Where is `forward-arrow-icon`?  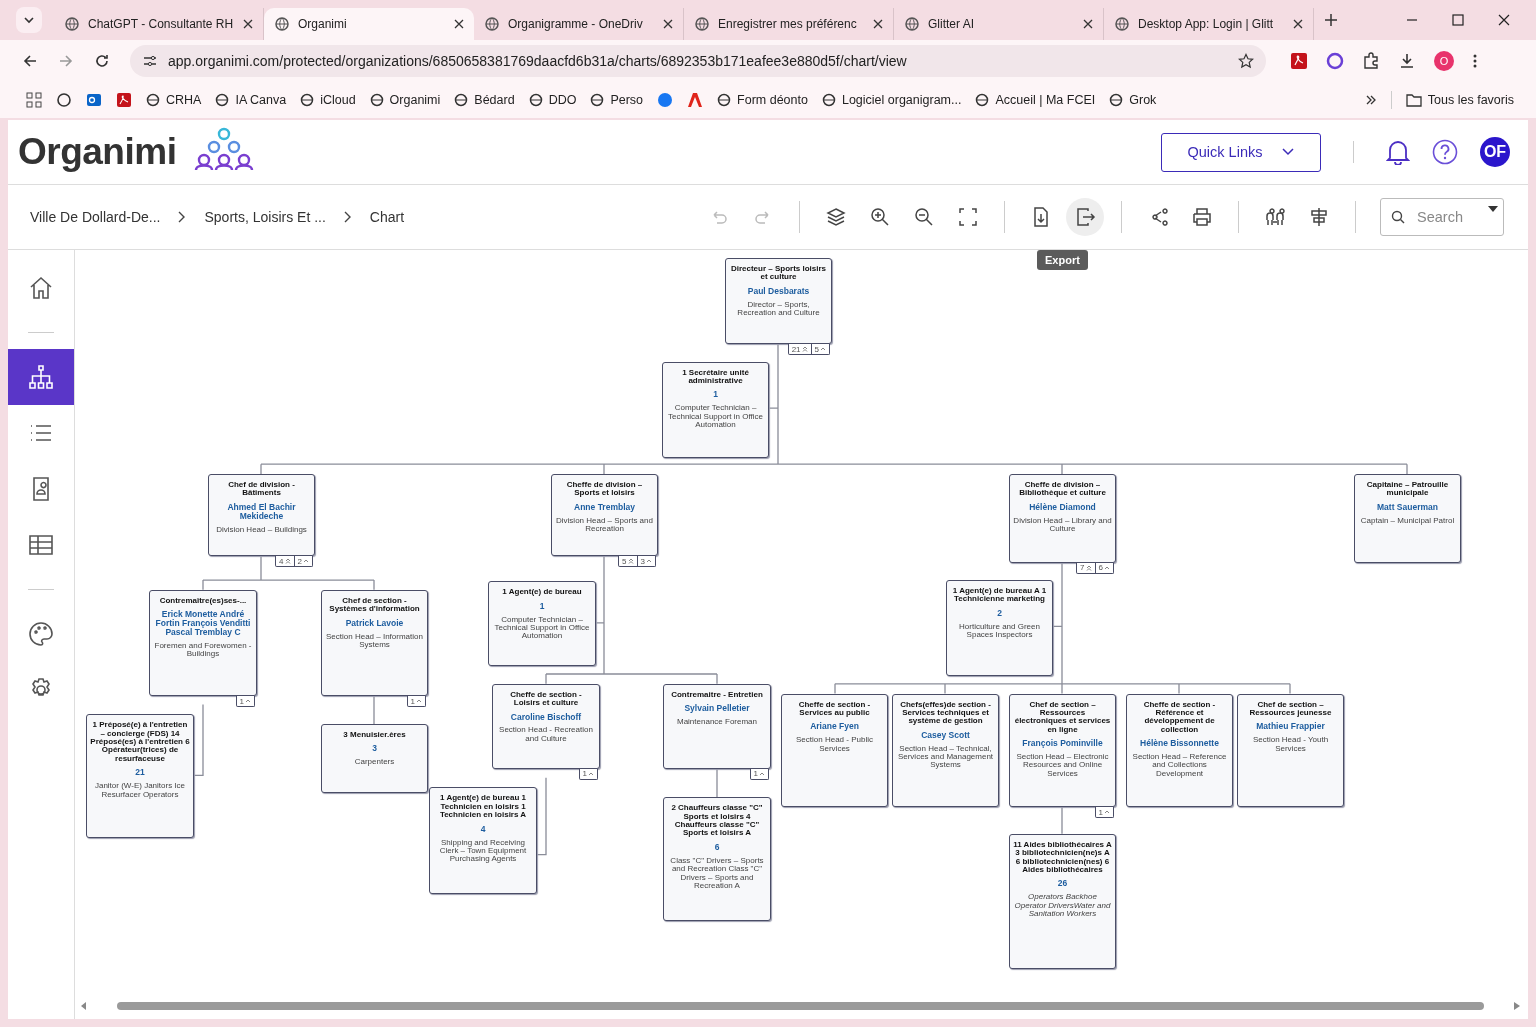 forward-arrow-icon is located at coordinates (66, 61).